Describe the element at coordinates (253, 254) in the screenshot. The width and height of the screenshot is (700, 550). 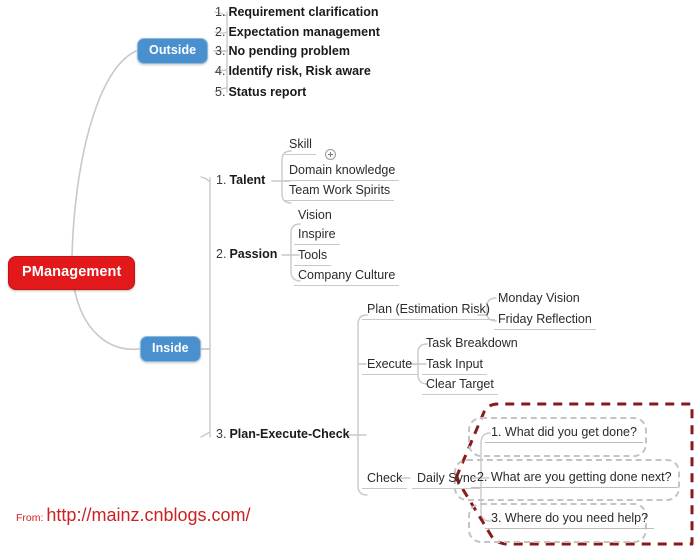
I see `topic-text: Passion` at that location.